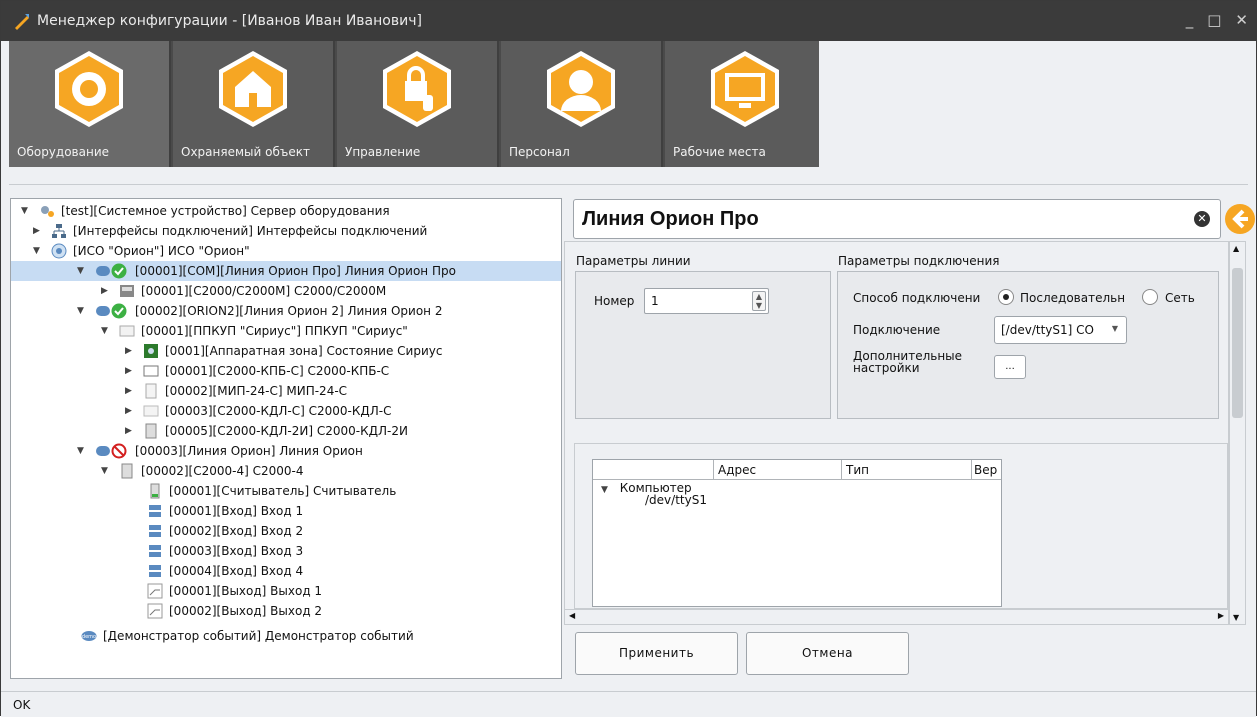 The width and height of the screenshot is (1257, 718). I want to click on gear-icon, so click(89, 89).